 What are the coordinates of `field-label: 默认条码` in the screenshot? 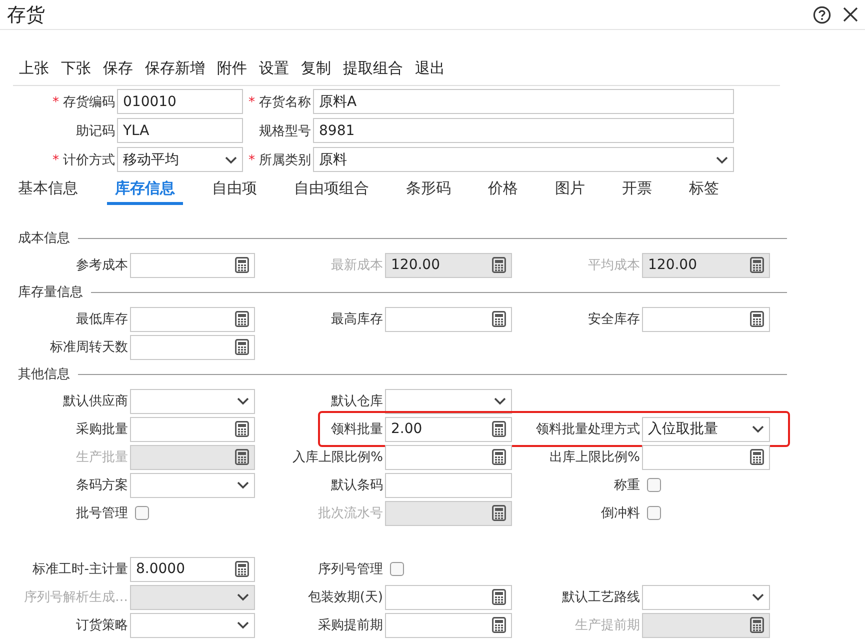 It's located at (357, 485).